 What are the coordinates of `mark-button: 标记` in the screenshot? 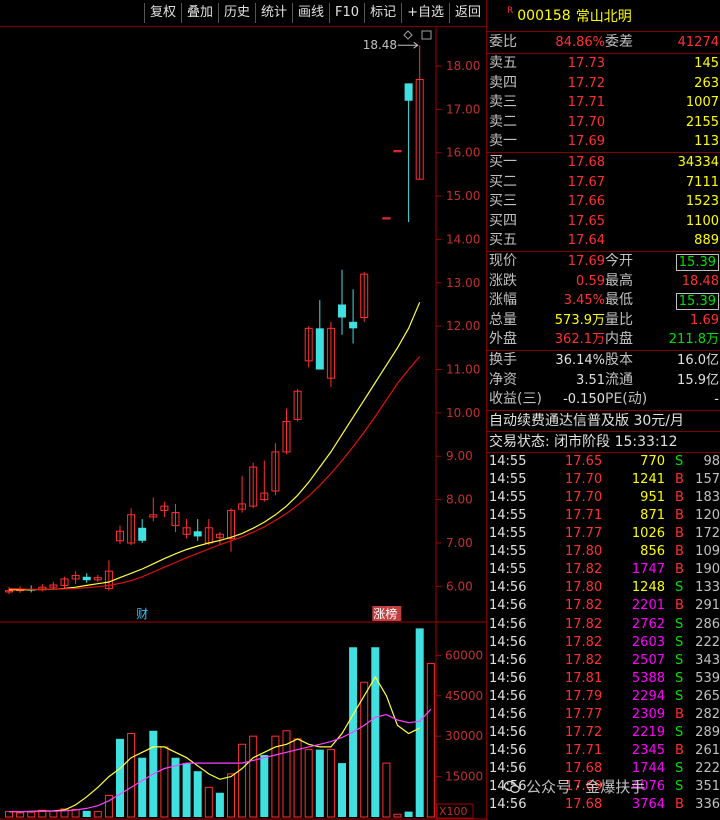 It's located at (382, 13).